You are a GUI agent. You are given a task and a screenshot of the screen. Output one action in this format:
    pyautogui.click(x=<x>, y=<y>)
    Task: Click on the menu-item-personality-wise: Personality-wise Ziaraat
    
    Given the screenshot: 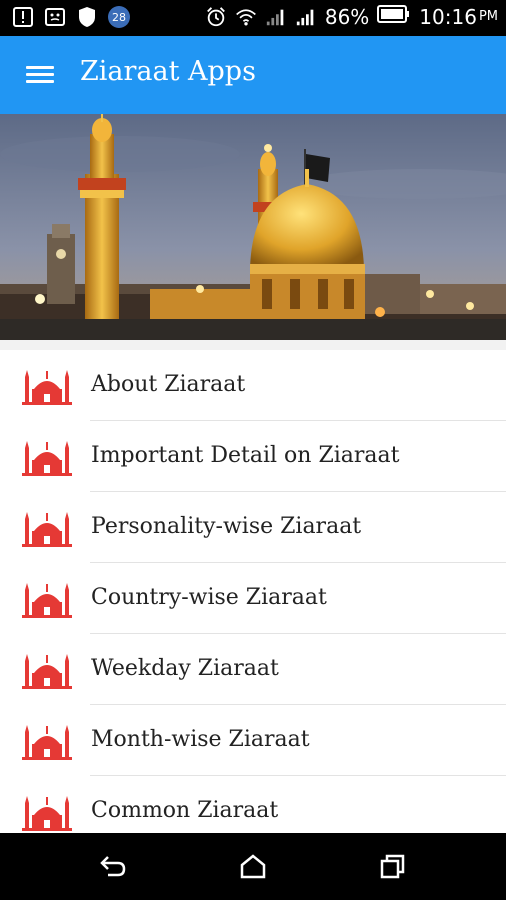 What is the action you would take?
    pyautogui.click(x=253, y=527)
    